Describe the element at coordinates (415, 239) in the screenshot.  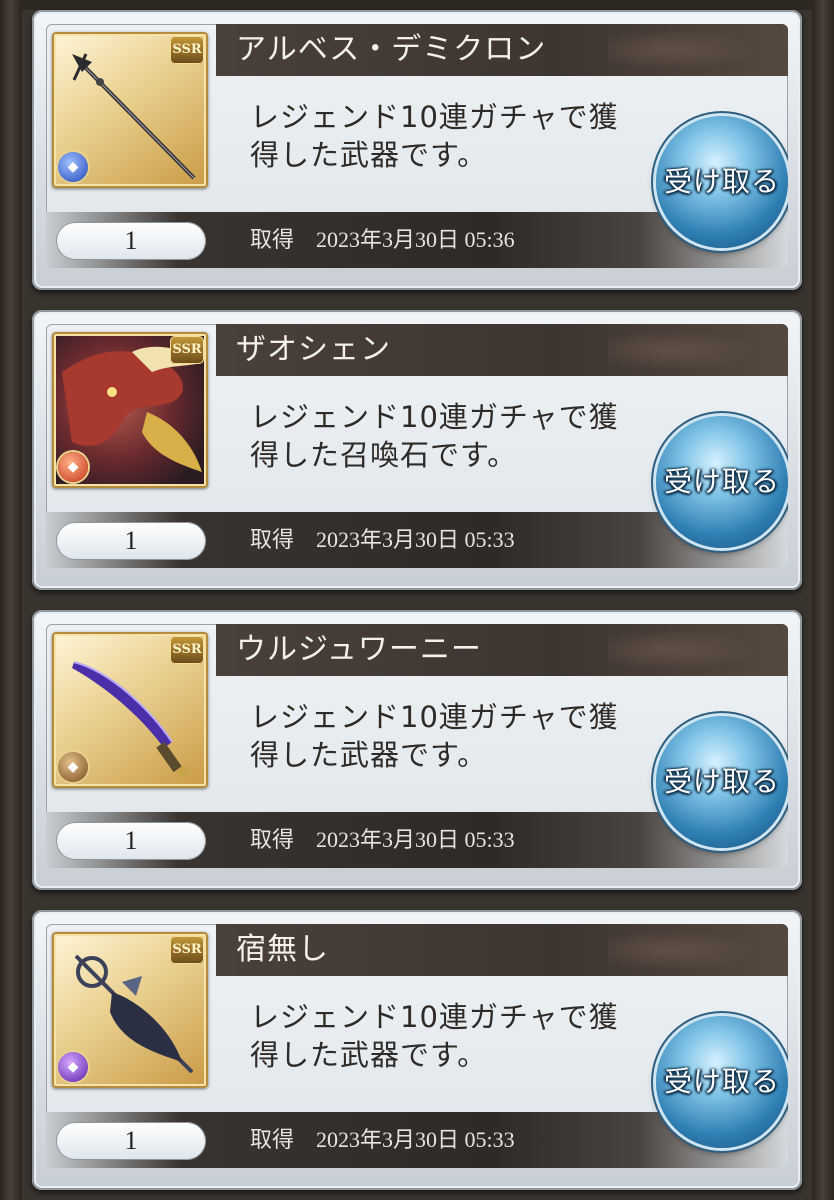
I see `obtained-date: 2023年3月30日 05:36` at that location.